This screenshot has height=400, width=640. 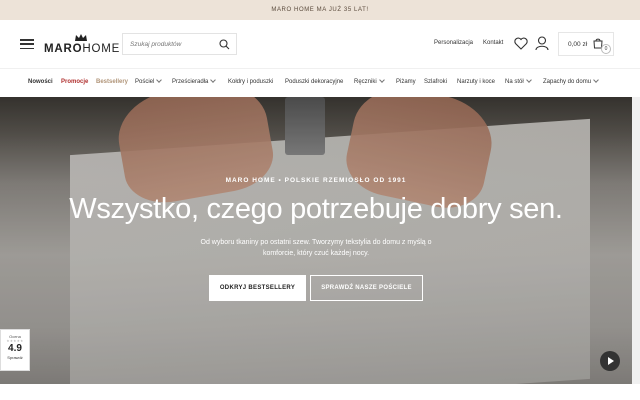 I want to click on cart-button: 0,00 zł 0, so click(x=586, y=44).